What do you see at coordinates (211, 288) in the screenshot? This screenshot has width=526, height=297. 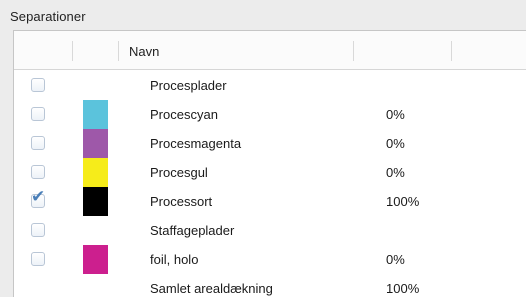 I see `separation-name: Samlet arealdækning` at bounding box center [211, 288].